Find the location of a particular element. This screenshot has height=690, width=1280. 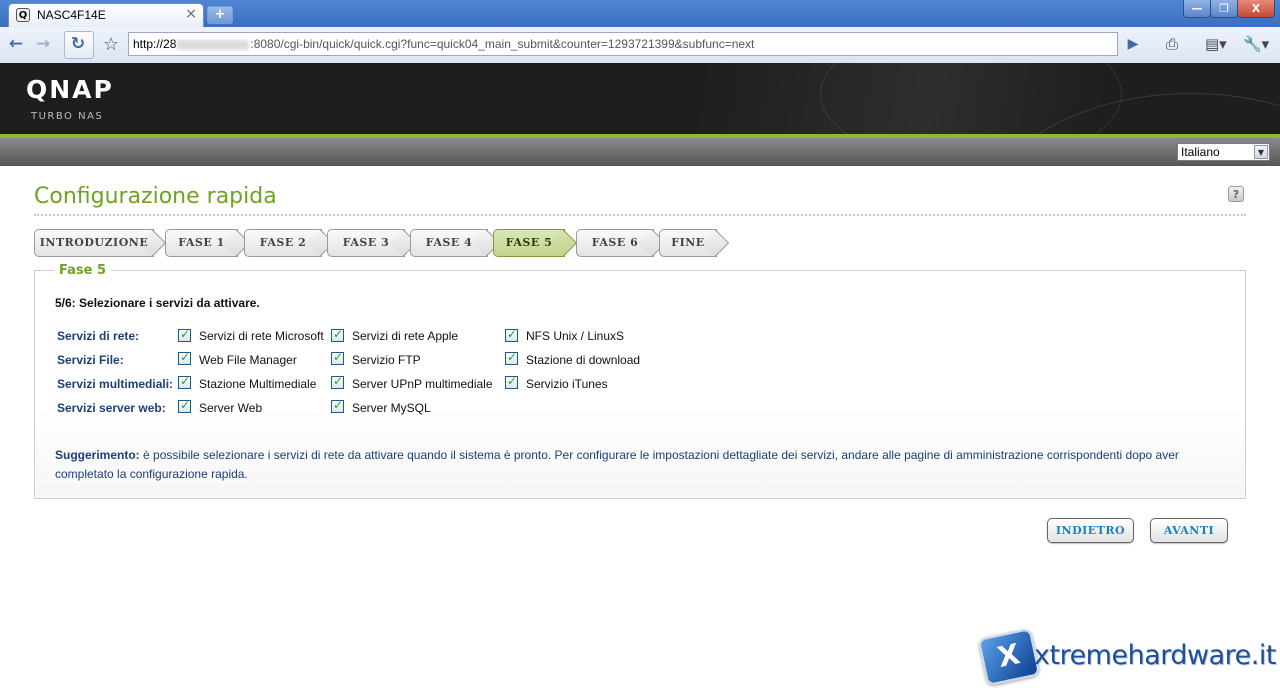

minimize-button: — is located at coordinates (1197, 9).